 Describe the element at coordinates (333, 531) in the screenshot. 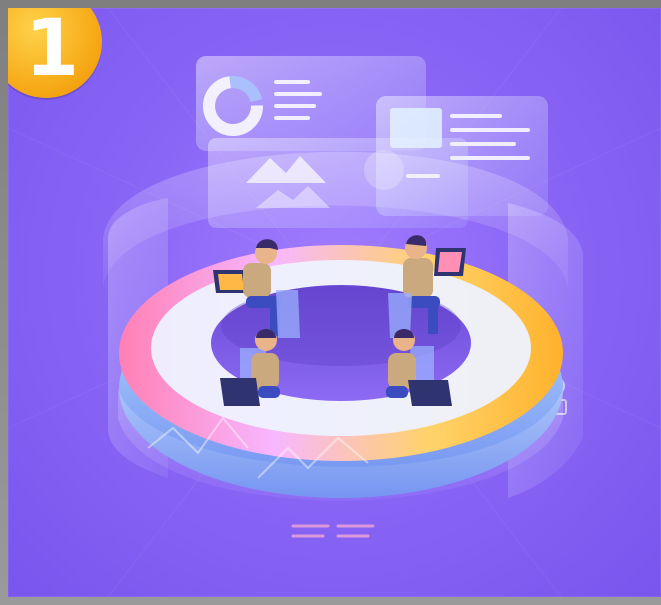

I see `front-text-lines` at that location.